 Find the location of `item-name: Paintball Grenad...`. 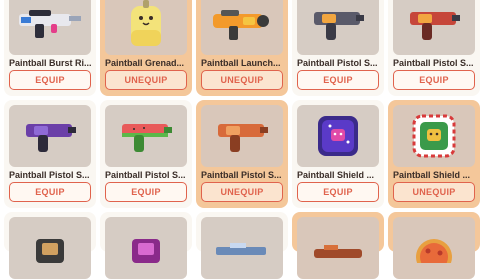

item-name: Paintball Grenad... is located at coordinates (145, 63).